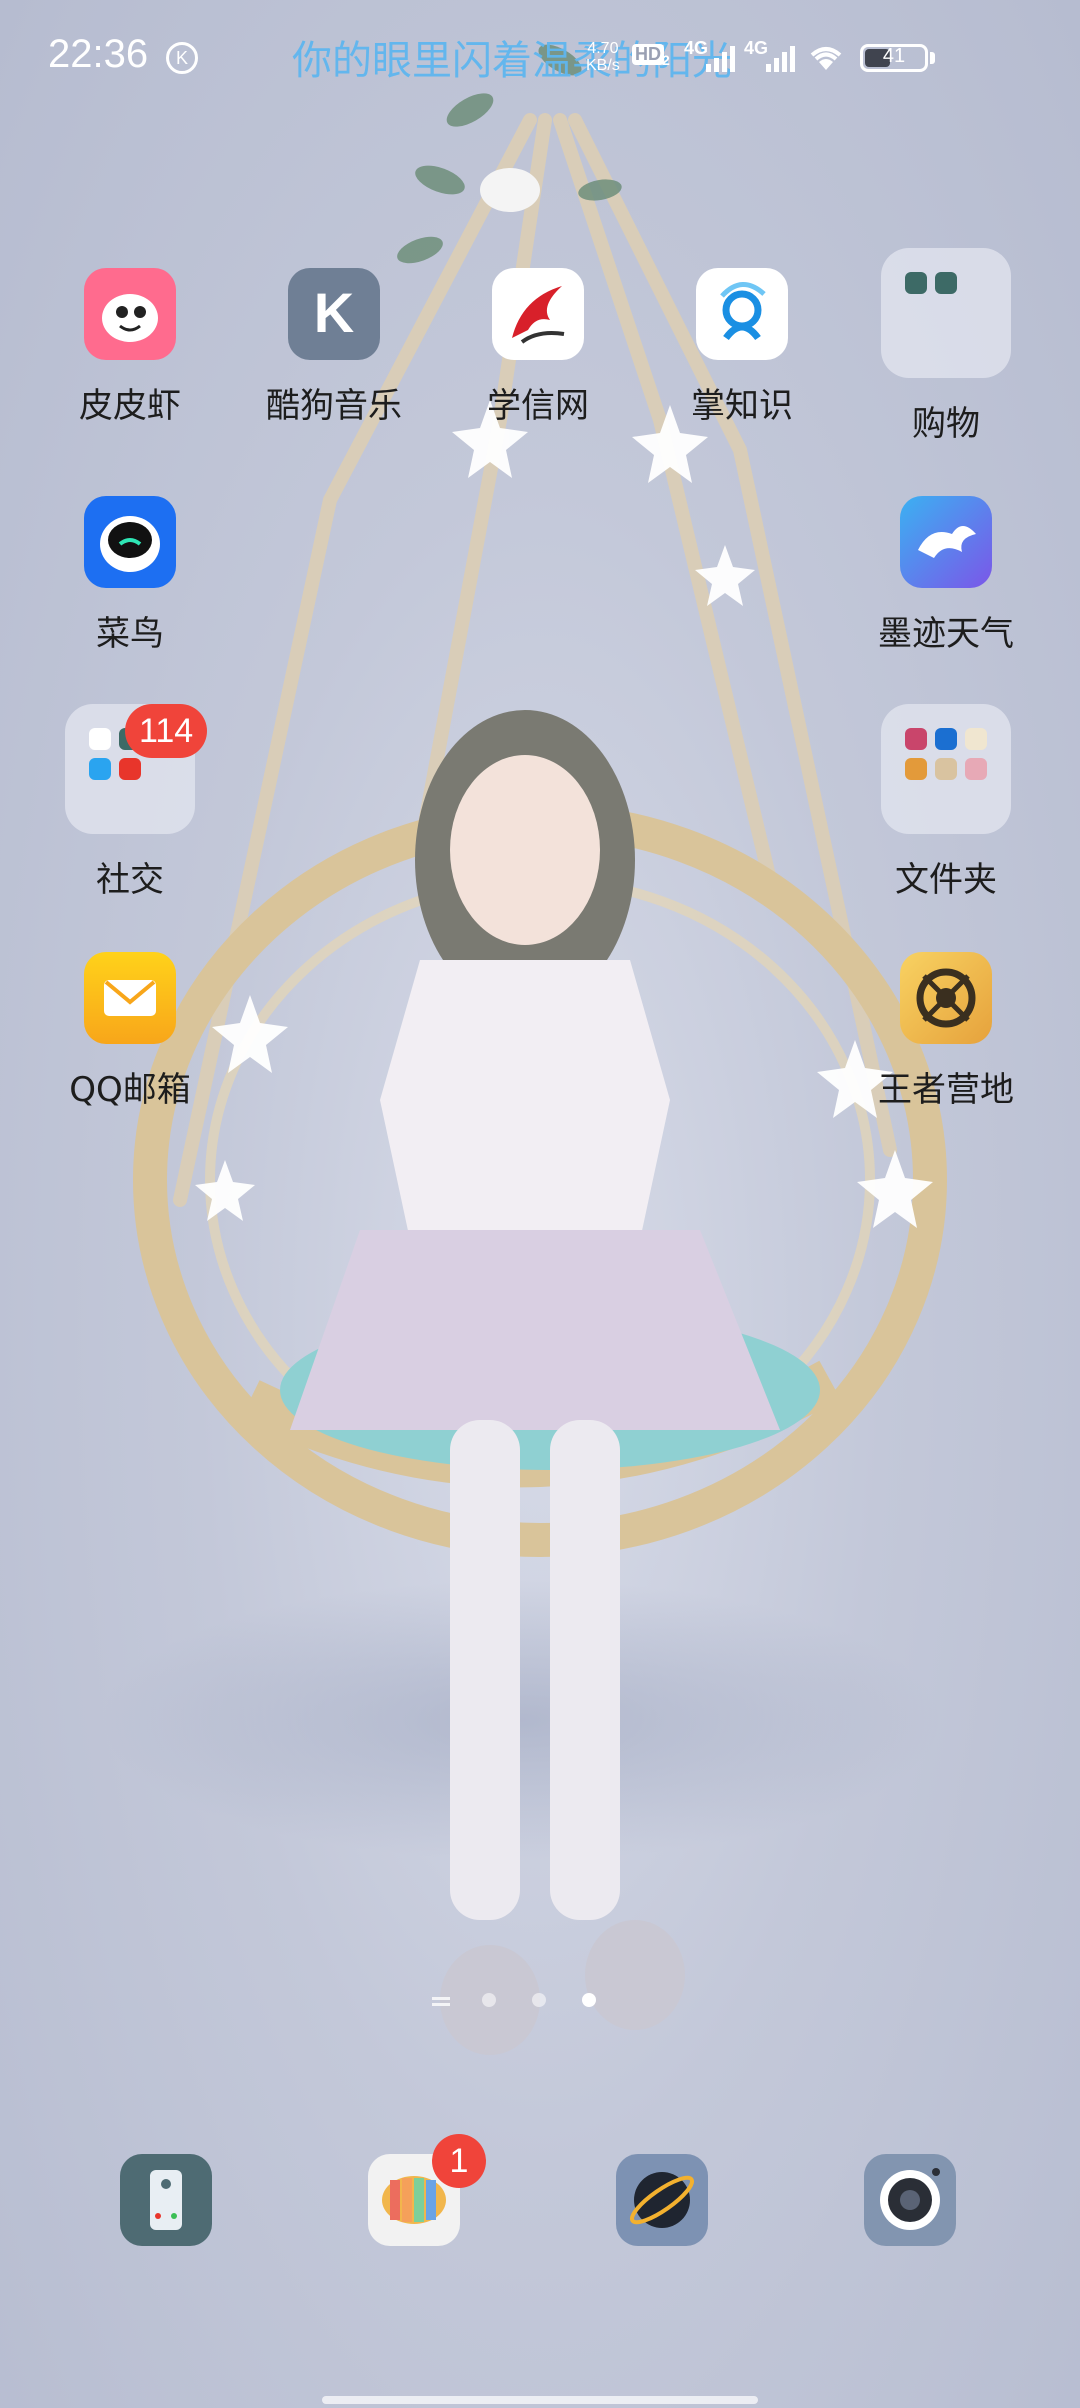 Image resolution: width=1080 pixels, height=2408 pixels. Describe the element at coordinates (666, 60) in the screenshot. I see `hd-sim-number: 2` at that location.